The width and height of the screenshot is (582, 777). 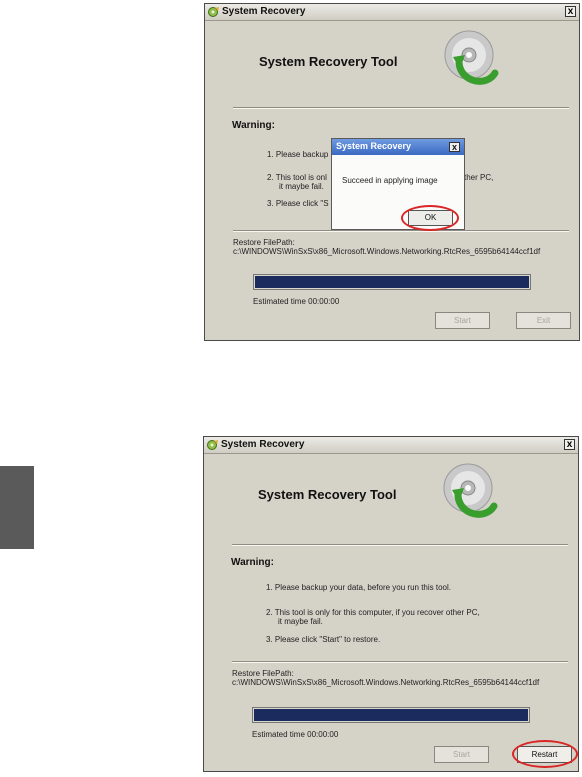 I want to click on step-2: 2. This tool is onl, so click(x=297, y=177).